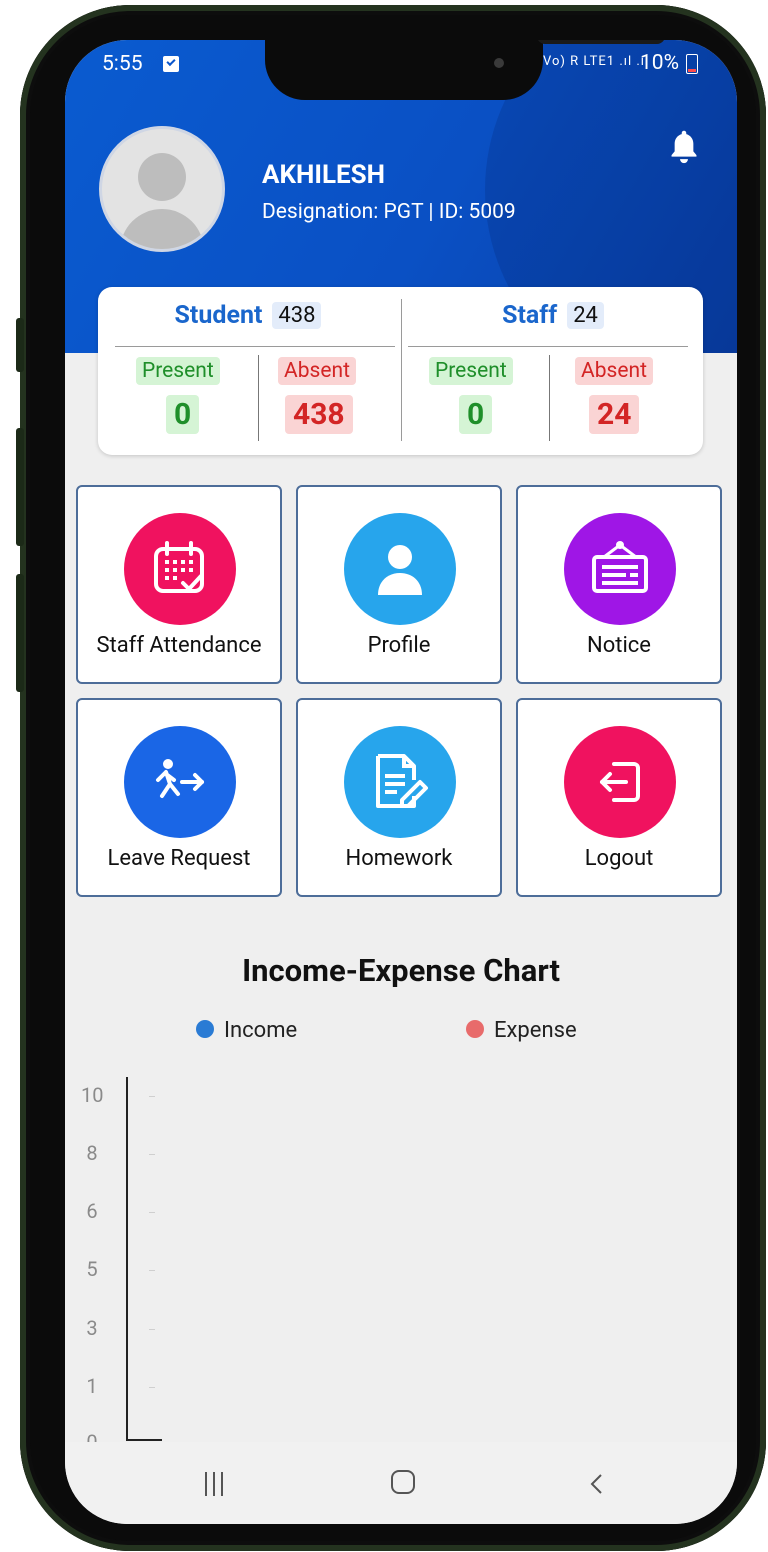 The height and width of the screenshot is (1552, 768). I want to click on legend-income-swatch, so click(205, 1029).